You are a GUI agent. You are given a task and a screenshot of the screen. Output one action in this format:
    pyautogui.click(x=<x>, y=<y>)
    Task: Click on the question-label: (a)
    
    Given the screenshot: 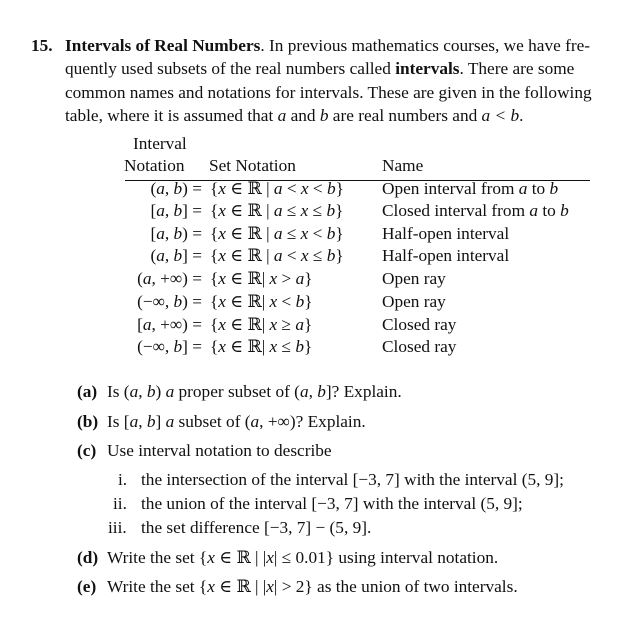 What is the action you would take?
    pyautogui.click(x=87, y=391)
    